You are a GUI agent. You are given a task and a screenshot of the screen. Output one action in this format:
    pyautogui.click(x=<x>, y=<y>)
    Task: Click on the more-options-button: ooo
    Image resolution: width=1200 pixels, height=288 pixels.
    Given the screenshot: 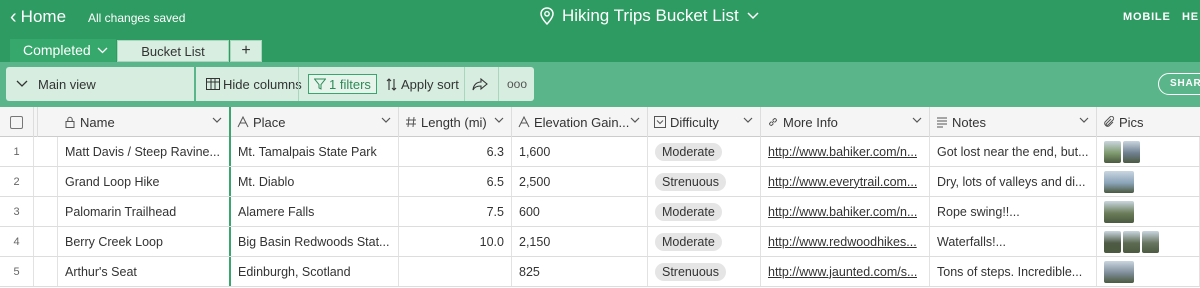 What is the action you would take?
    pyautogui.click(x=517, y=84)
    